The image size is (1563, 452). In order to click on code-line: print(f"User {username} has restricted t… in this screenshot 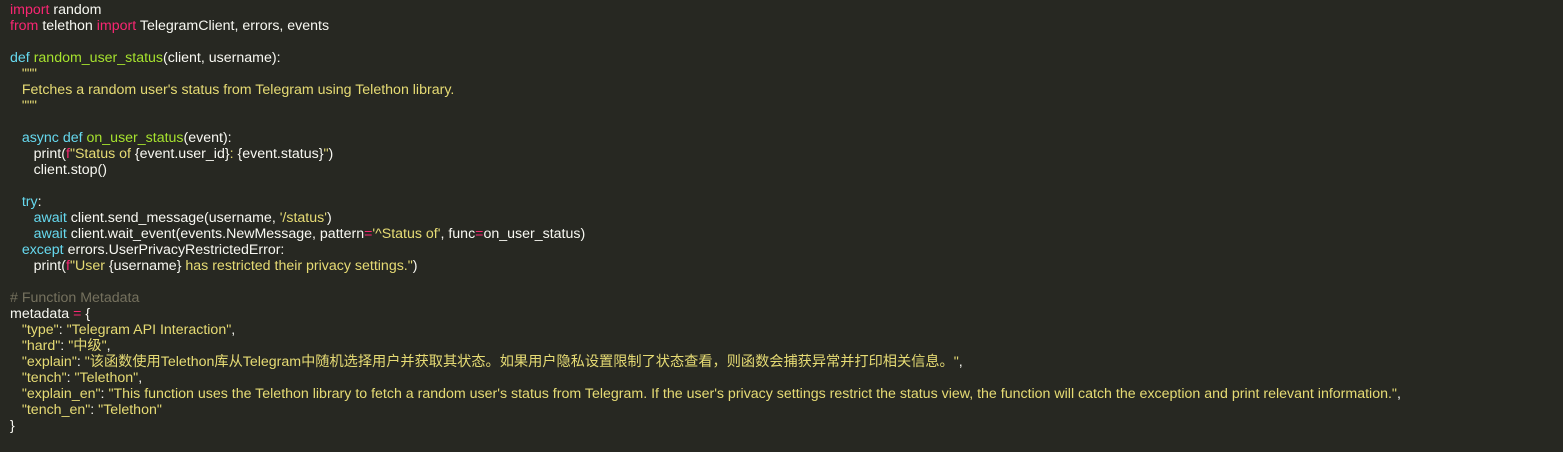, I will do `click(786, 266)`.